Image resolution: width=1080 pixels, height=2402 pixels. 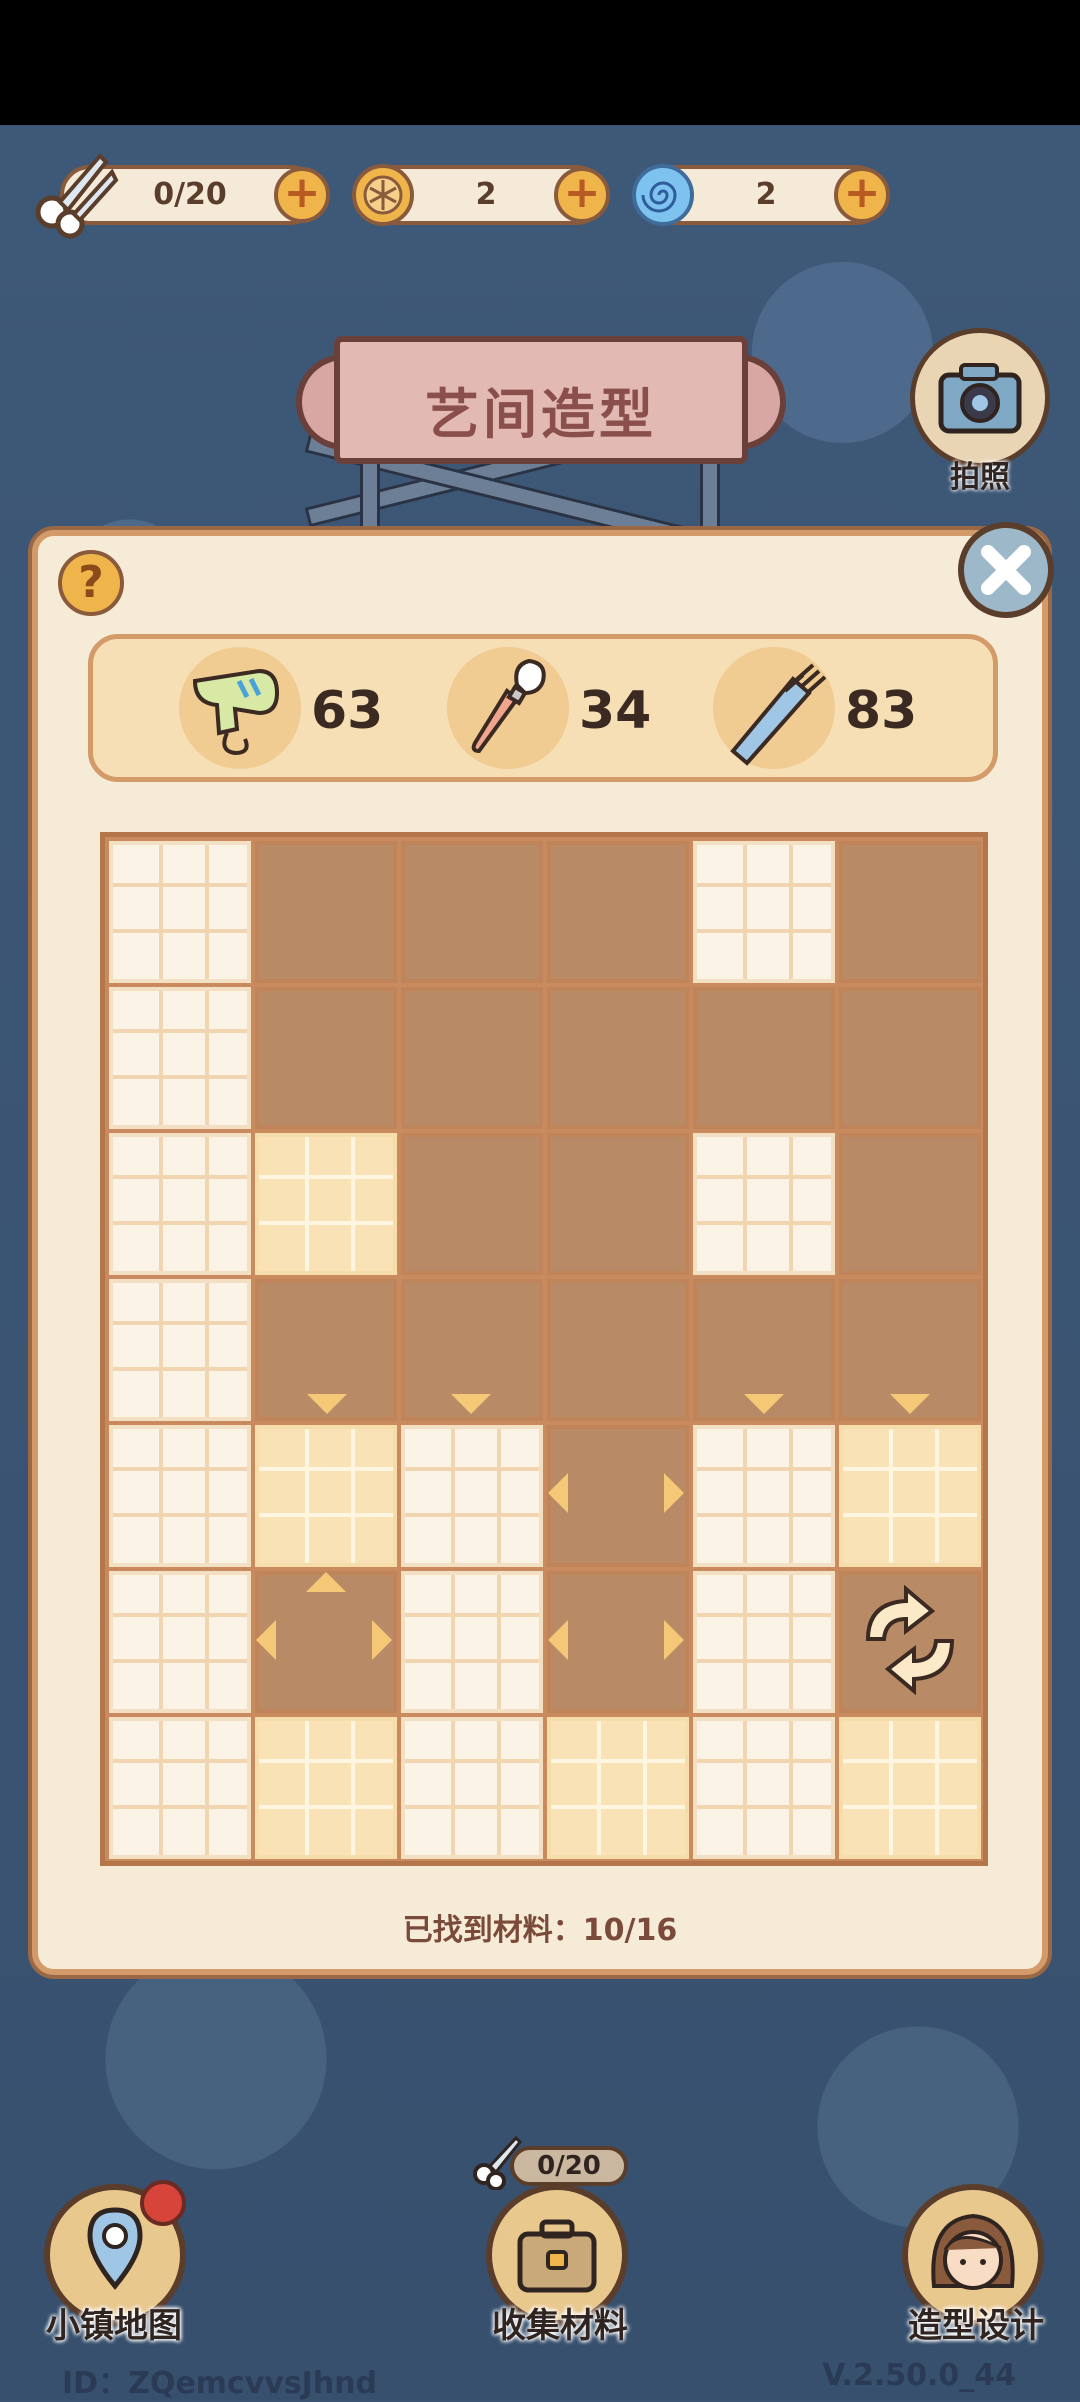 I want to click on town-map-label: 小镇地图, so click(x=117, y=2322).